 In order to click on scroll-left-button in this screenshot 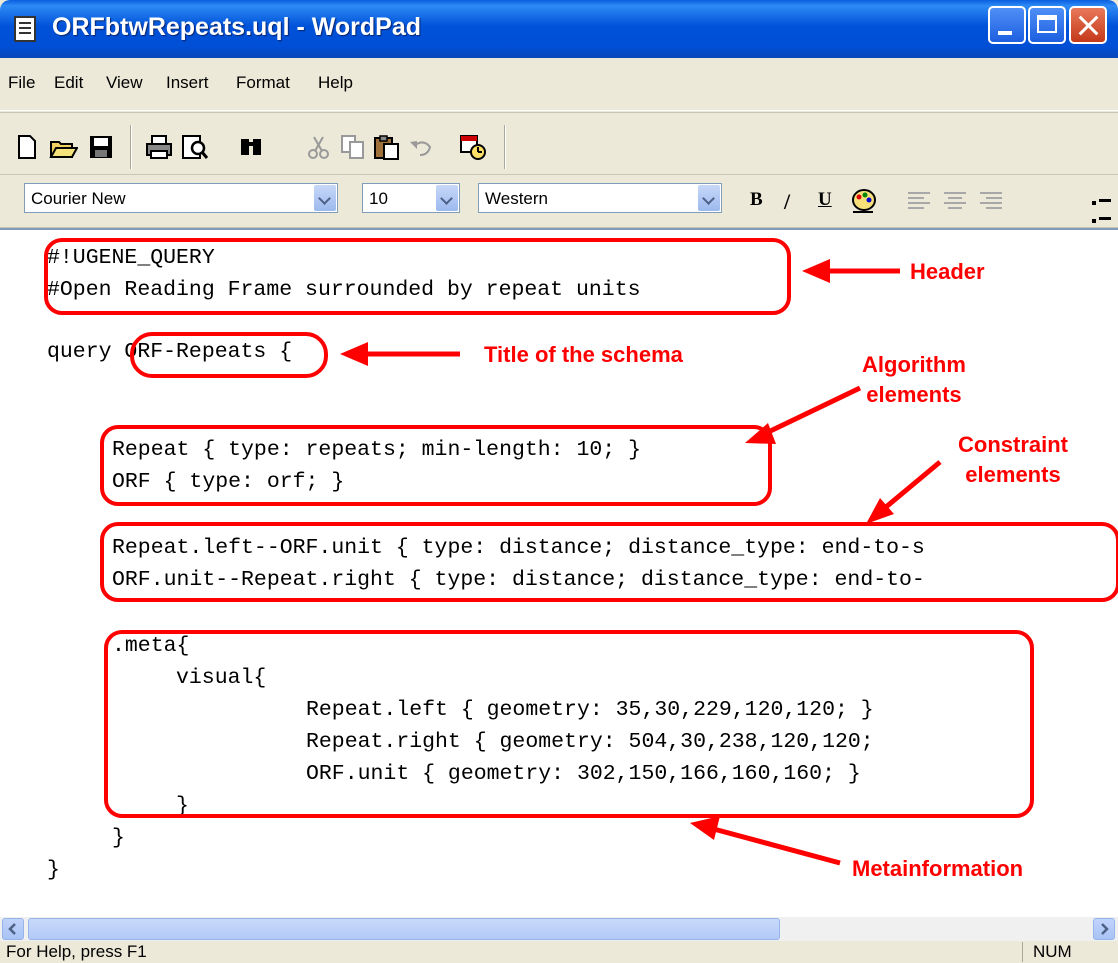, I will do `click(13, 929)`.